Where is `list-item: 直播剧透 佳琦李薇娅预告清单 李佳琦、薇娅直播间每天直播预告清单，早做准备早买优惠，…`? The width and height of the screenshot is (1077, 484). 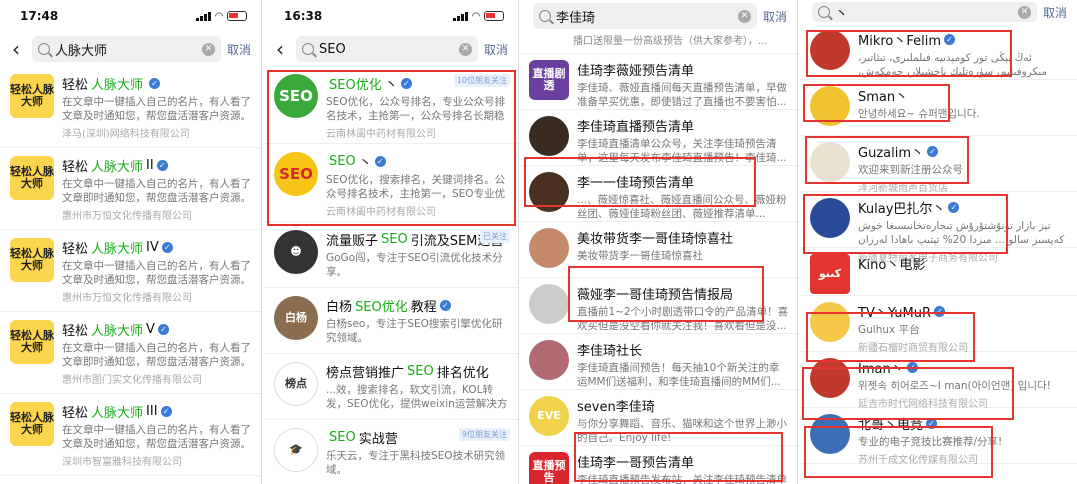
list-item: 直播剧透 佳琦李薇娅预告清单 李佳琦、薇娅直播间每天直播预告清单，早做准备早买优惠，… is located at coordinates (659, 82).